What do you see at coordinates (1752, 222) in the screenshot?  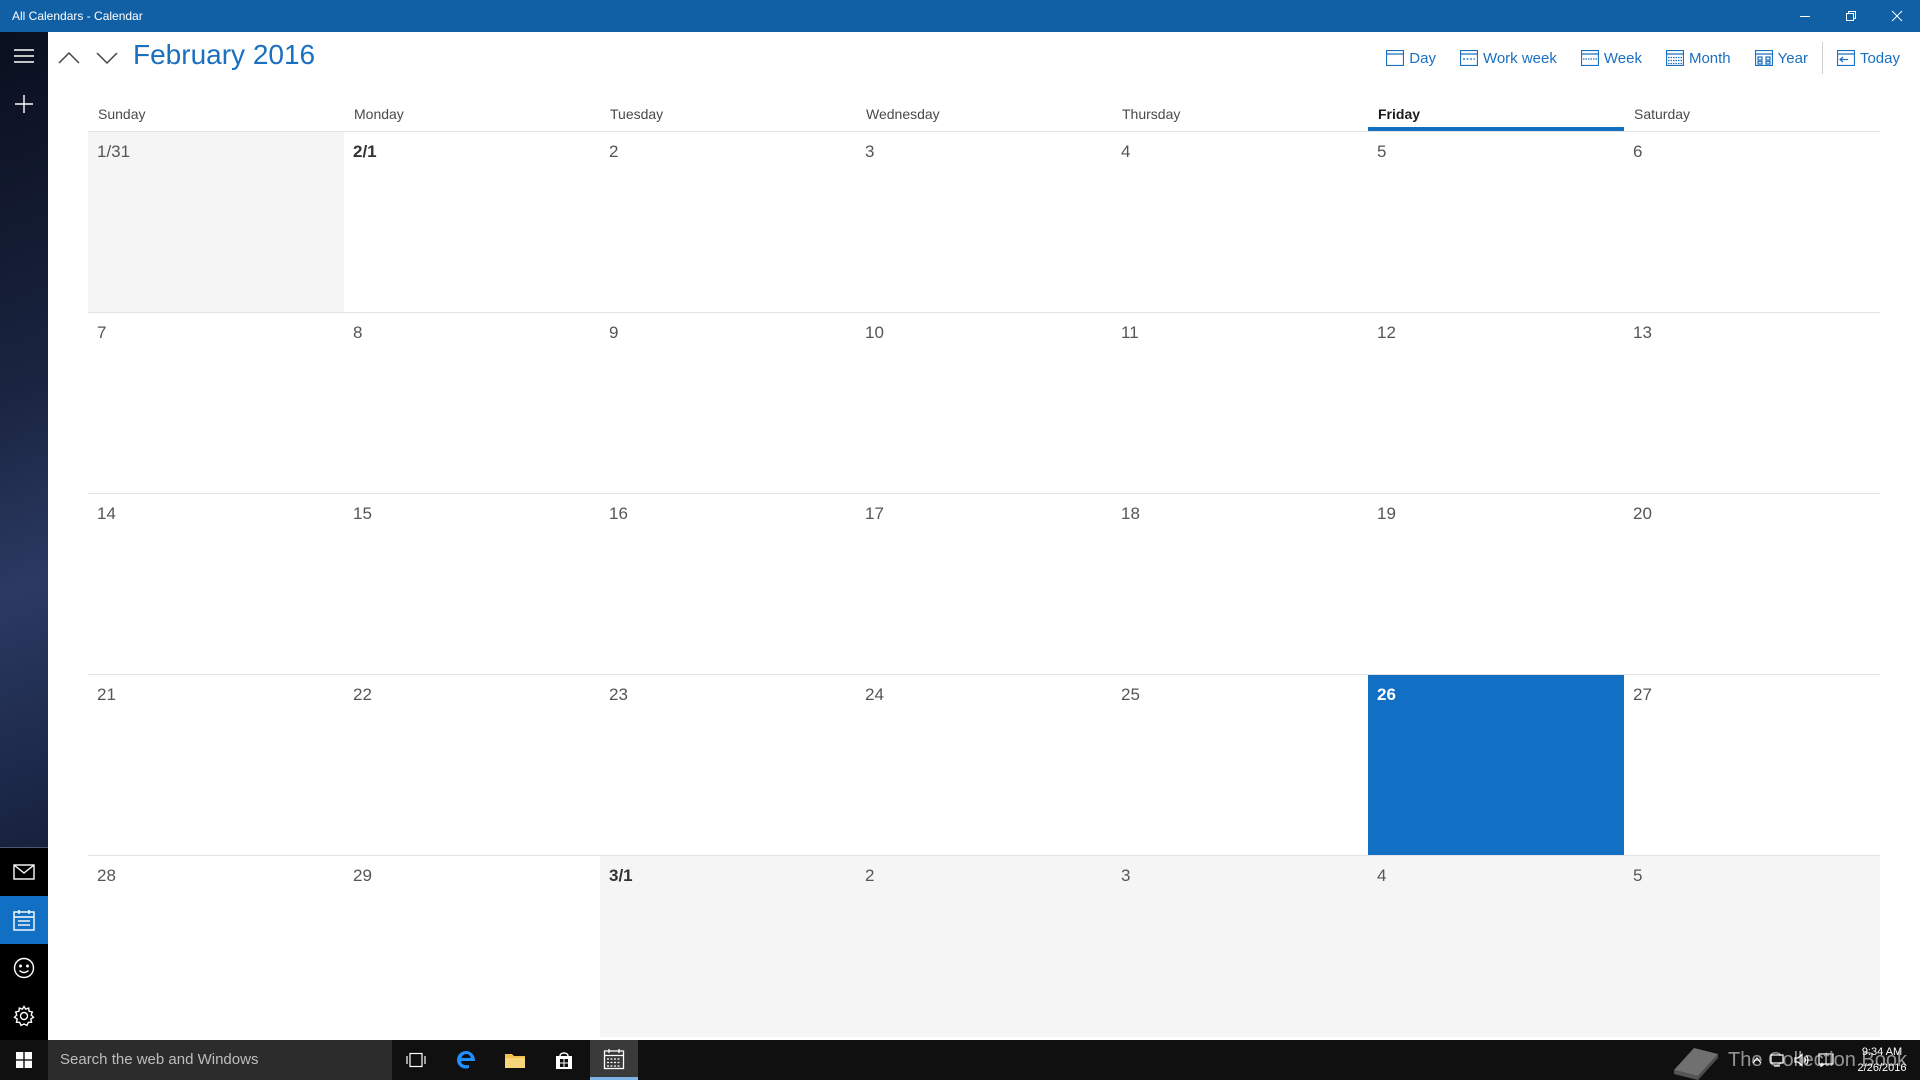 I see `day-cell: 6` at bounding box center [1752, 222].